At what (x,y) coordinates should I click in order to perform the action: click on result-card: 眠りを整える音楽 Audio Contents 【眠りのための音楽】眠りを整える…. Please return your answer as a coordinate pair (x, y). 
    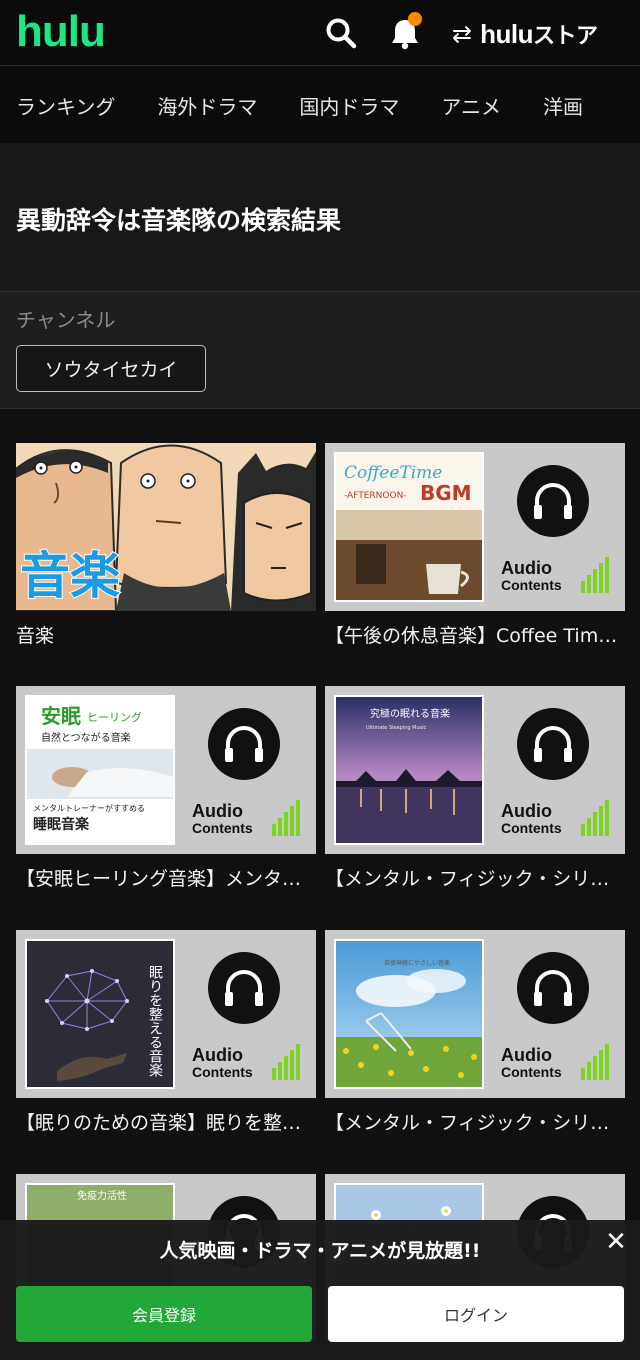
    Looking at the image, I should click on (166, 1032).